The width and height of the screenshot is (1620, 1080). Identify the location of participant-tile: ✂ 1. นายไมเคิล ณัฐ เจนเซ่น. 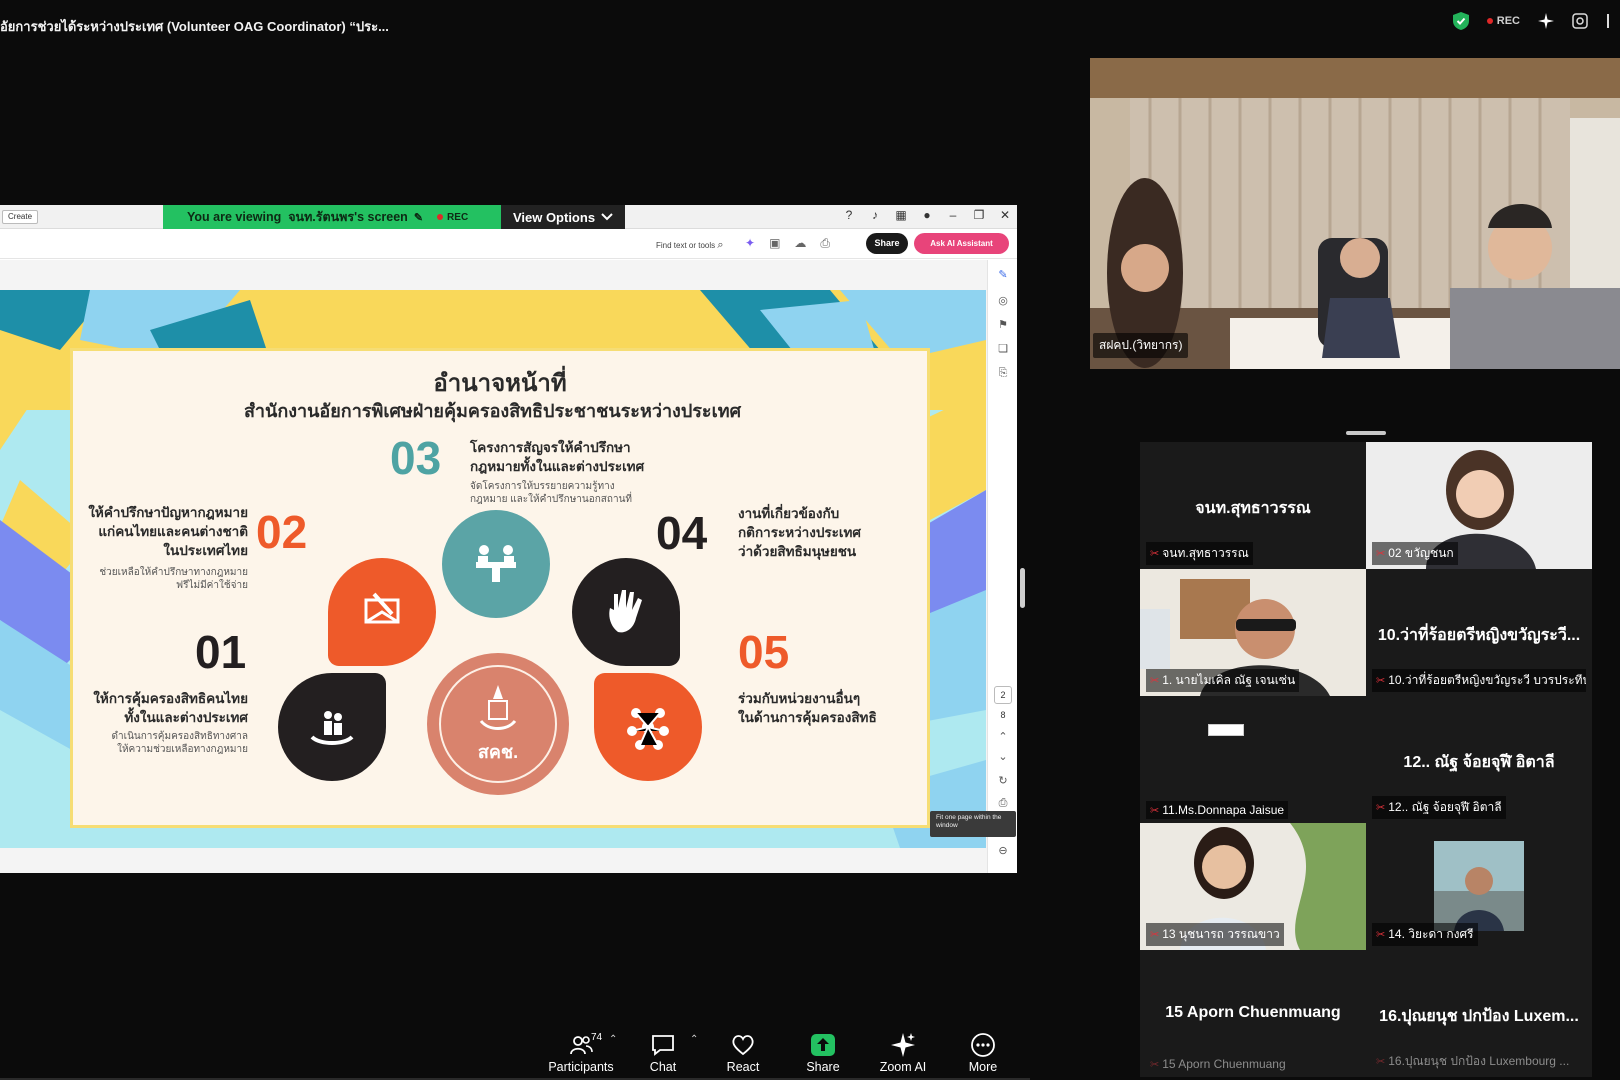
(1253, 632).